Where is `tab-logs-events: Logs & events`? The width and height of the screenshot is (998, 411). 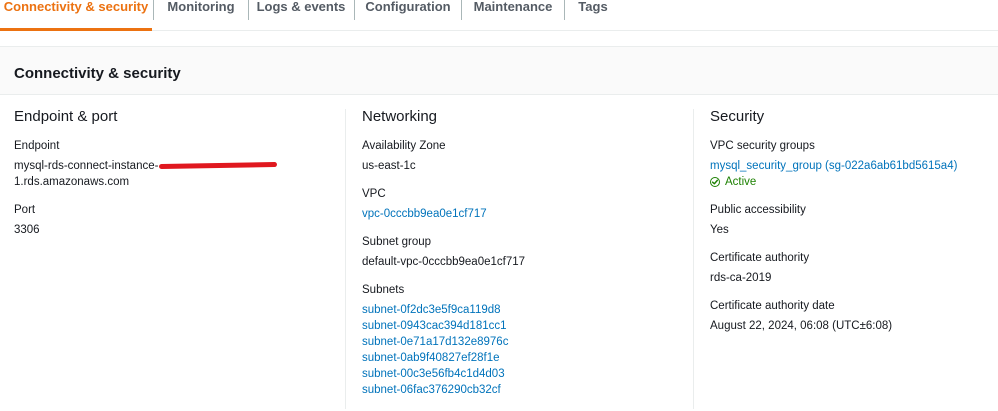 tab-logs-events: Logs & events is located at coordinates (301, 15).